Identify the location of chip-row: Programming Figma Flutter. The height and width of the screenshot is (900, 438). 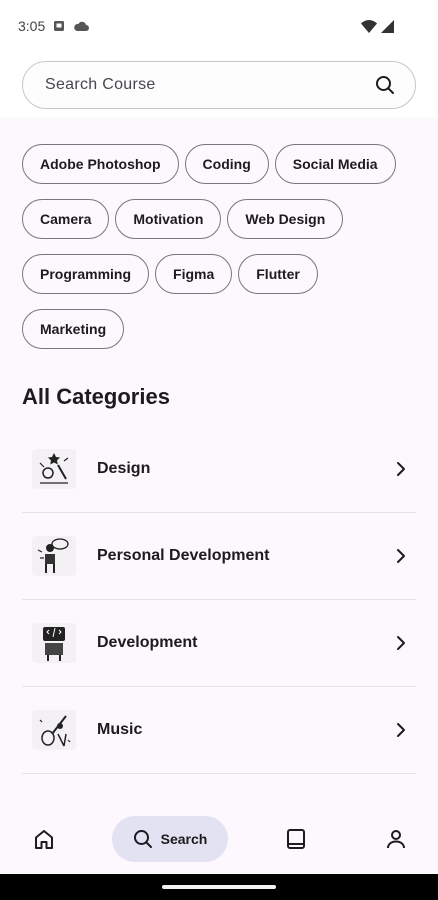
(222, 274).